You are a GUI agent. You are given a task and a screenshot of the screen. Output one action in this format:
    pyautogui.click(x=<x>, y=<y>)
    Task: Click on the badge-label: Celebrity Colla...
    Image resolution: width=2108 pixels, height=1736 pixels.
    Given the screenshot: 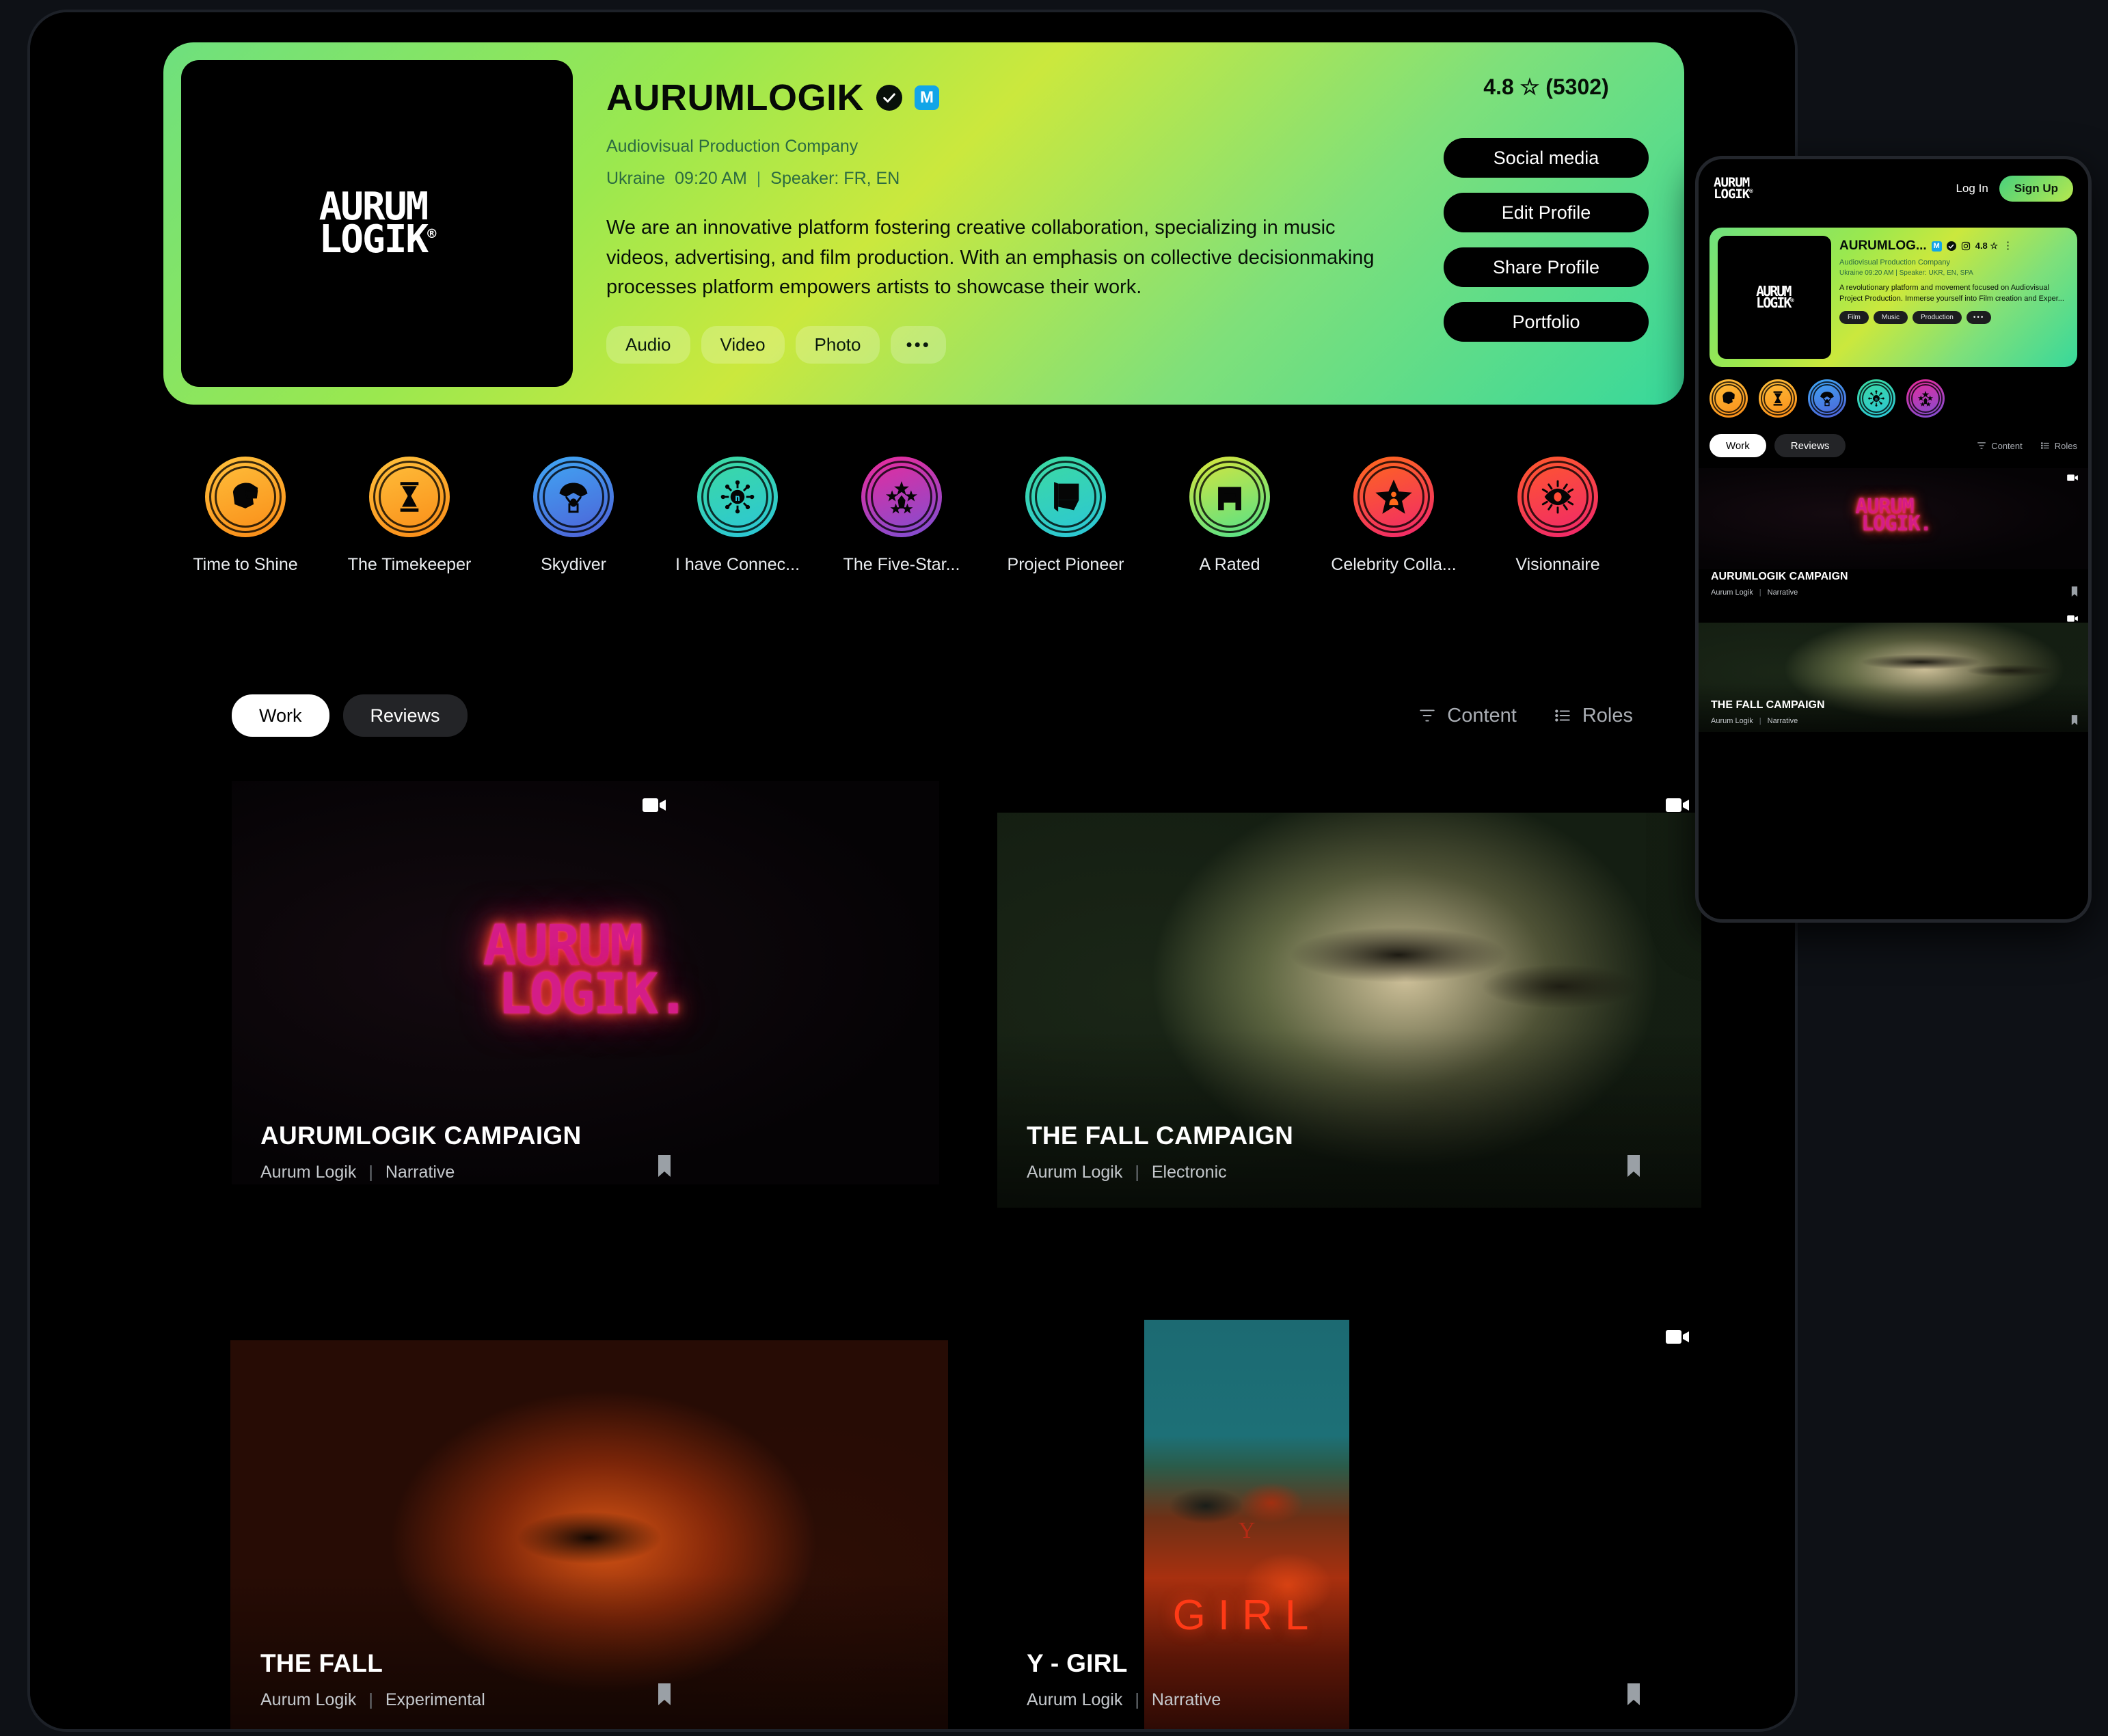 What is the action you would take?
    pyautogui.click(x=1394, y=564)
    